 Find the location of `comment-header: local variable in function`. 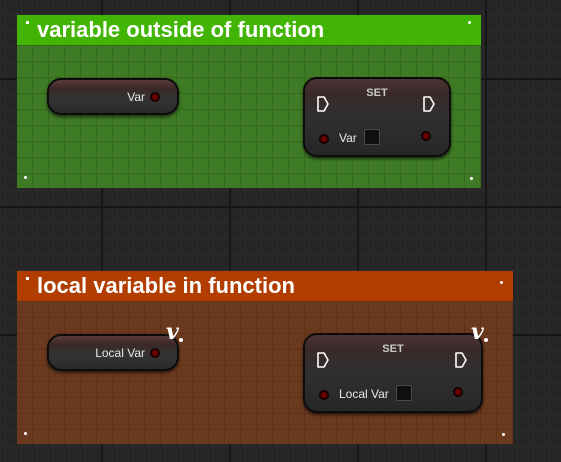

comment-header: local variable in function is located at coordinates (265, 286).